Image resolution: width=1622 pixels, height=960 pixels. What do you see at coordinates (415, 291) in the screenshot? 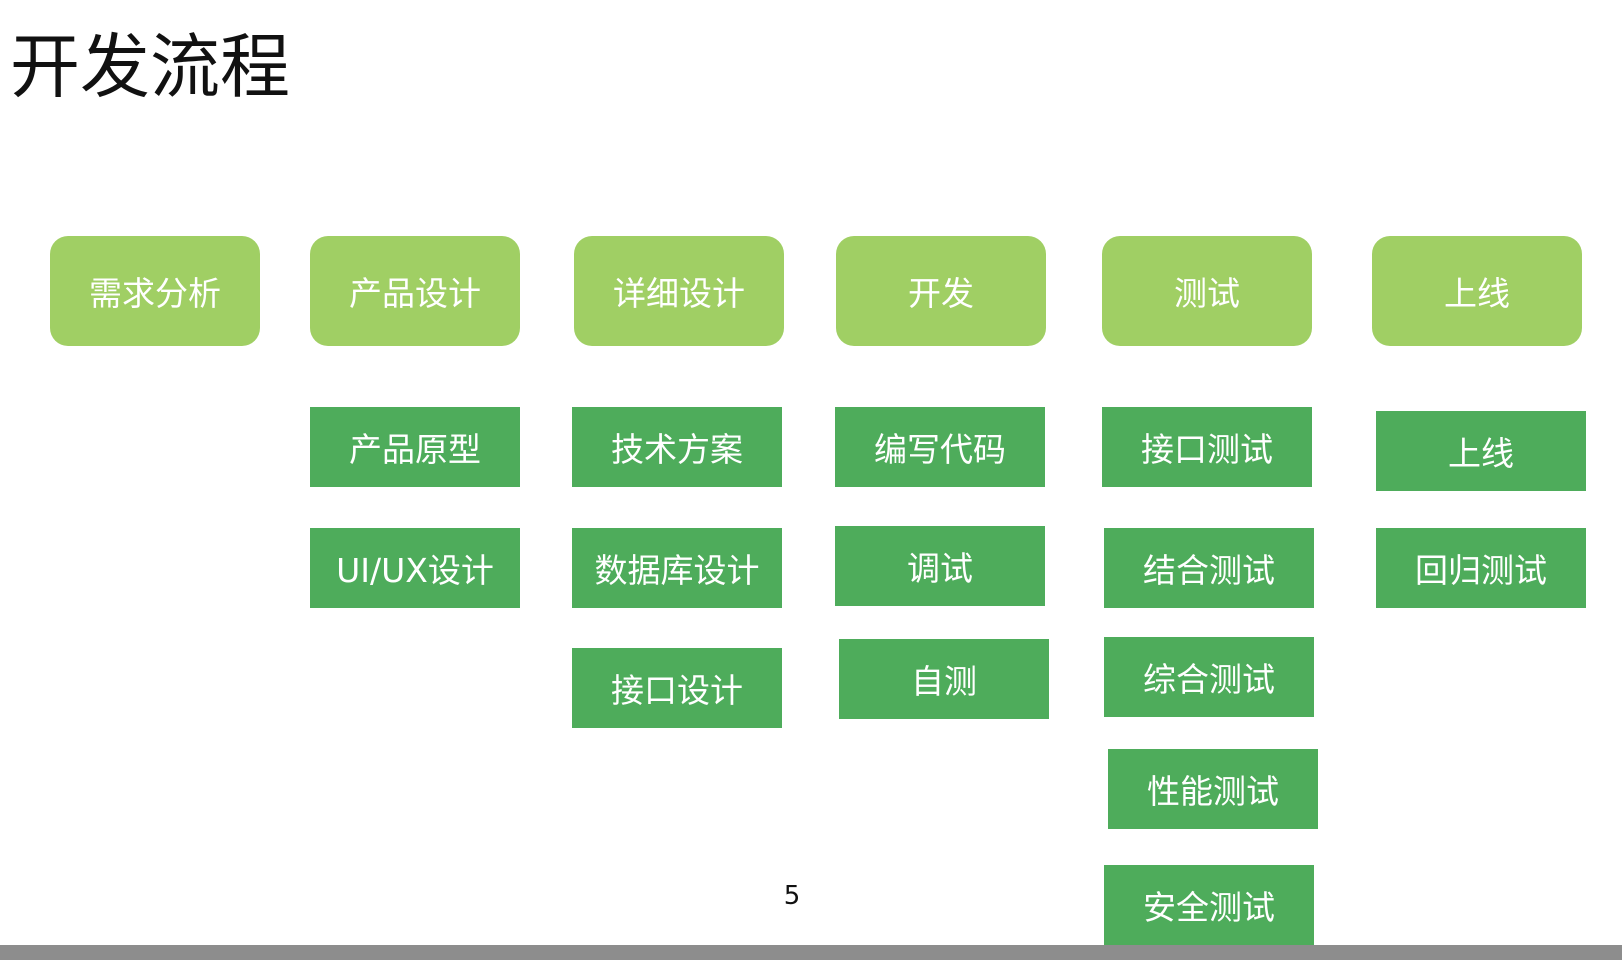
I see `phase-product-design: 产品设计` at bounding box center [415, 291].